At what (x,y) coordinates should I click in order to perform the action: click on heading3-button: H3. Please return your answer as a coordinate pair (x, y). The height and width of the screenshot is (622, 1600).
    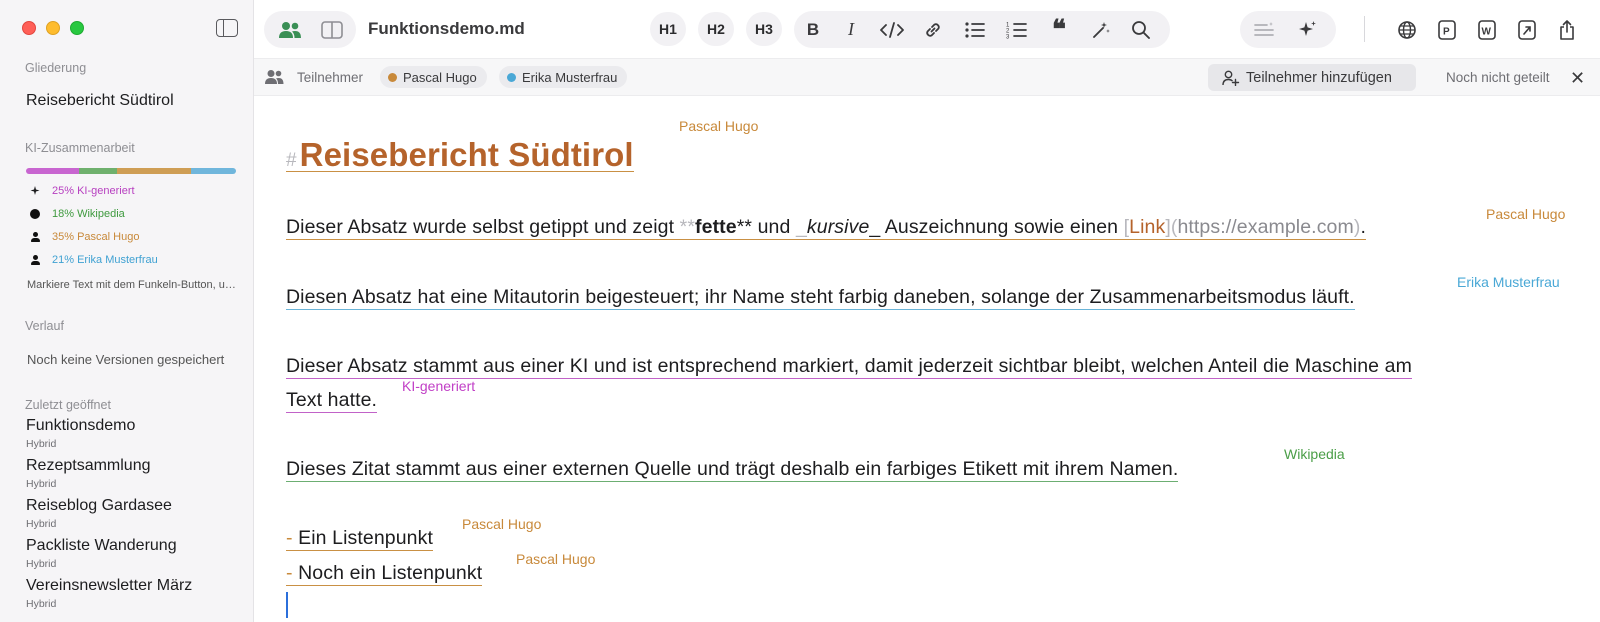
    Looking at the image, I should click on (764, 29).